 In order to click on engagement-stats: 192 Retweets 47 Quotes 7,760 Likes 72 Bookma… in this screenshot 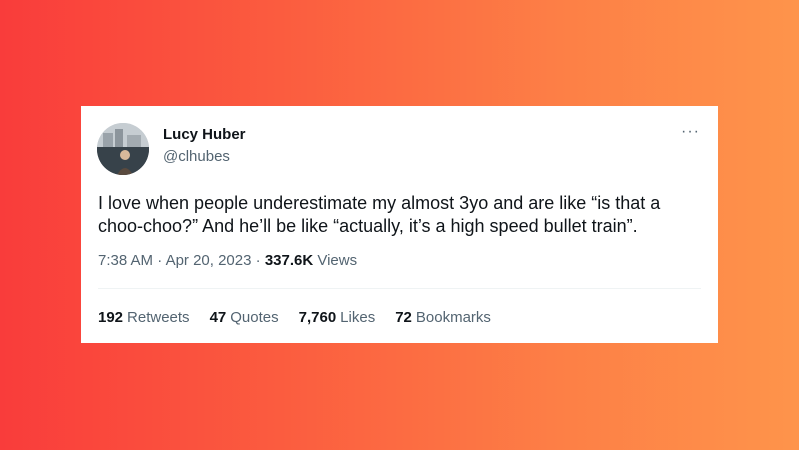, I will do `click(294, 317)`.